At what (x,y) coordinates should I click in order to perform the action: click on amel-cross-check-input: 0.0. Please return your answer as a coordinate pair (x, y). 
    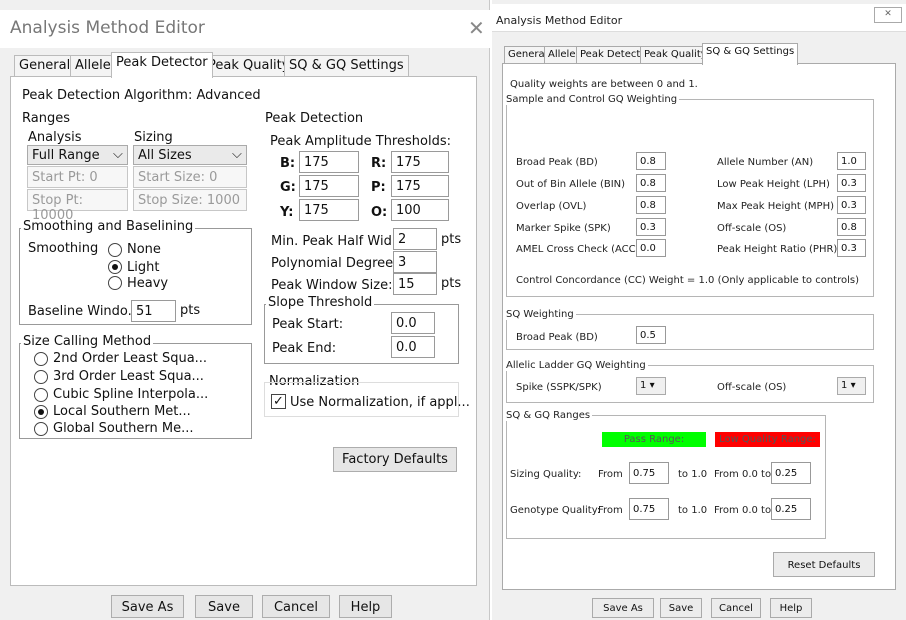
    Looking at the image, I should click on (651, 248).